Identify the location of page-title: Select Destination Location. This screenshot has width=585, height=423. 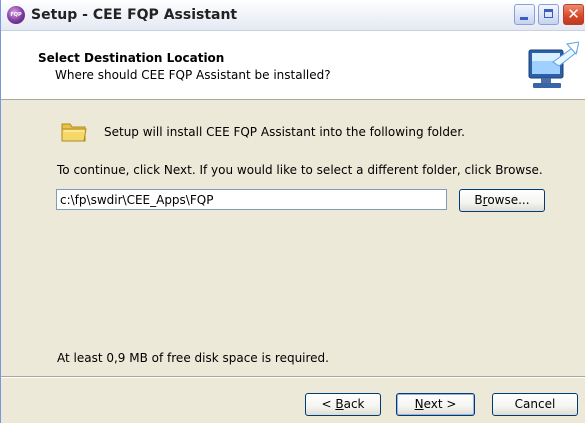
(131, 58).